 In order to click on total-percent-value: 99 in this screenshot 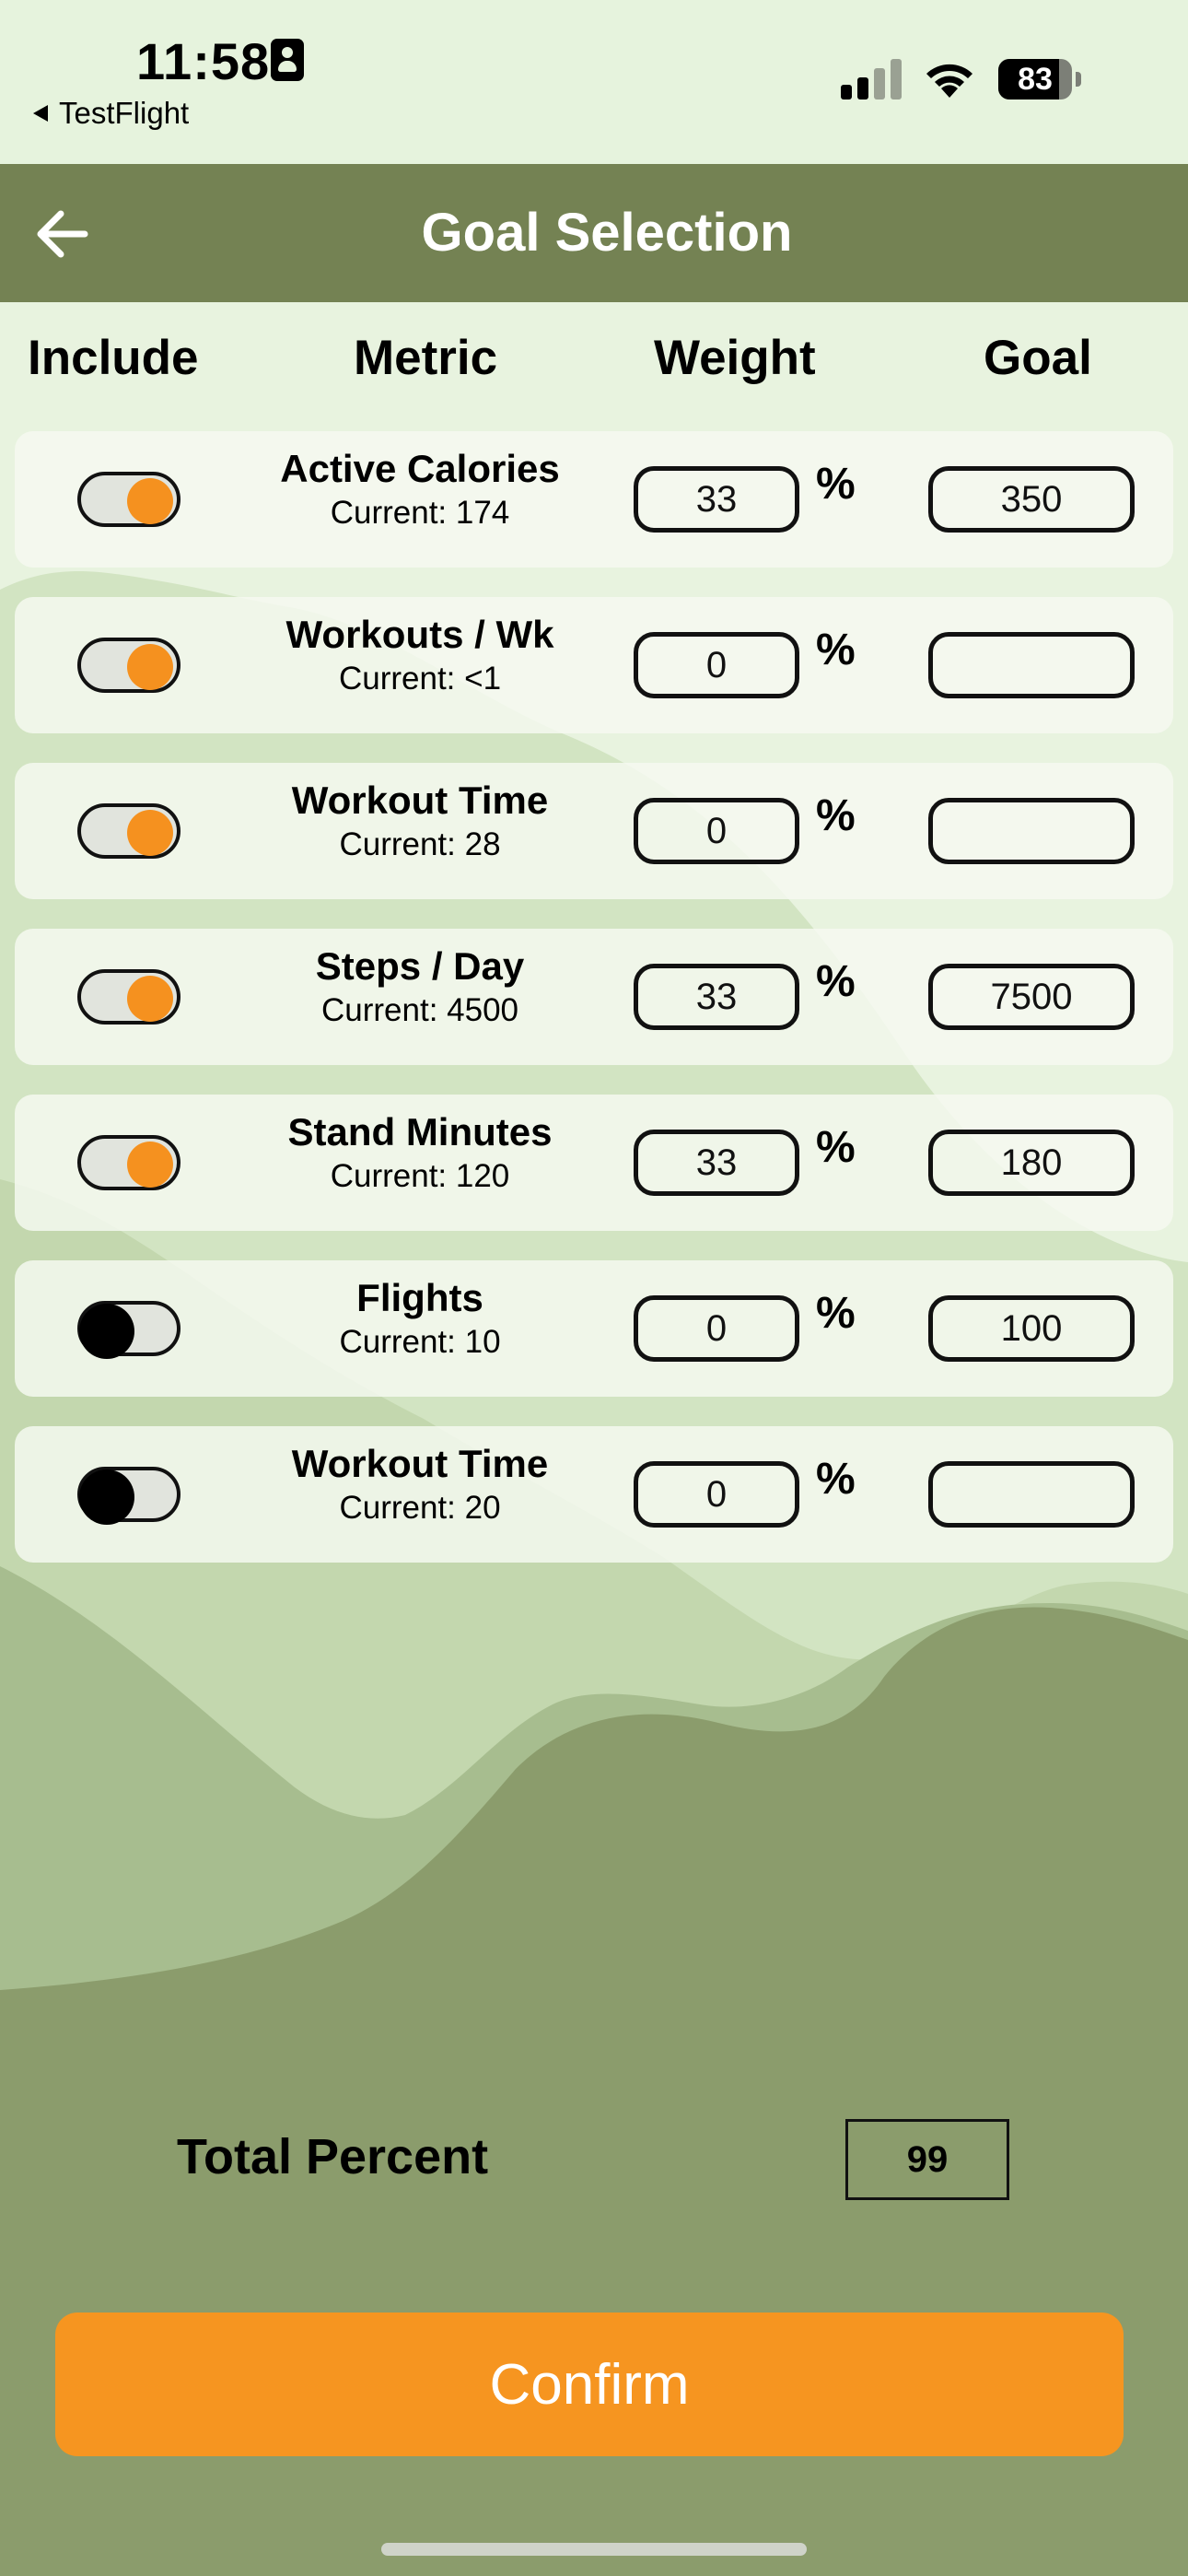, I will do `click(927, 2159)`.